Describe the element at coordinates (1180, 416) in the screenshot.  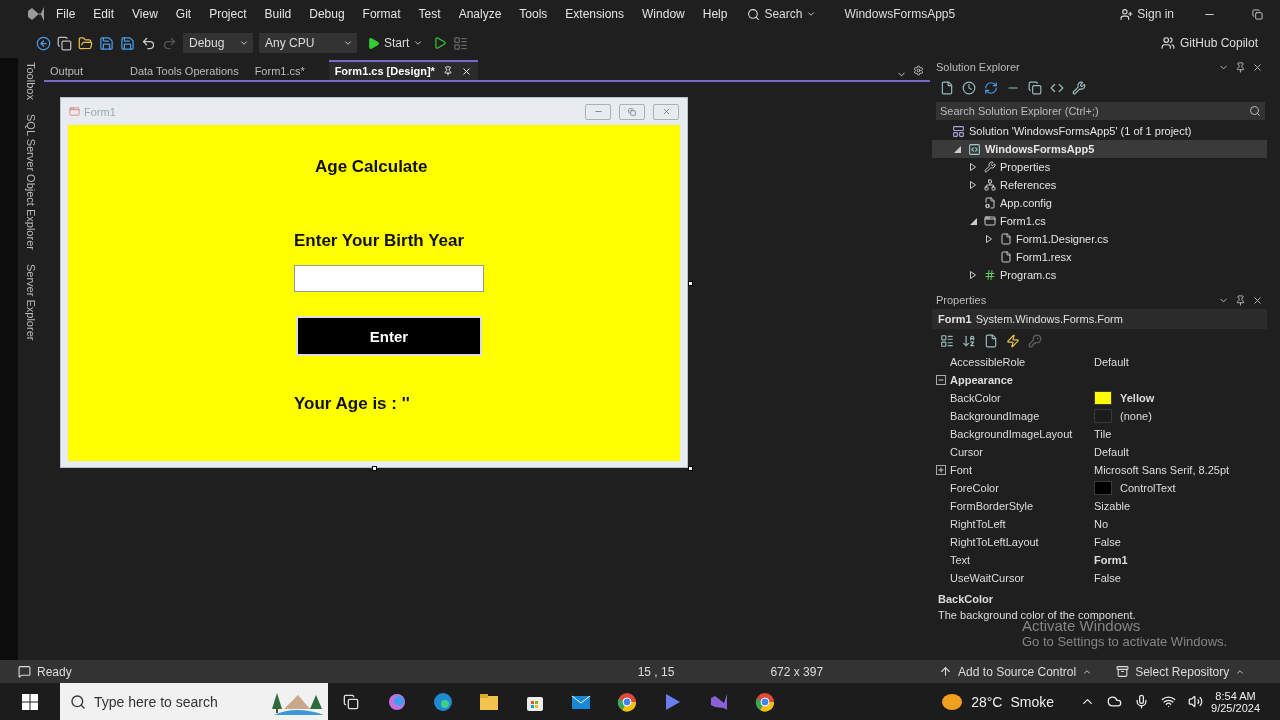
I see `property-value: (none)` at that location.